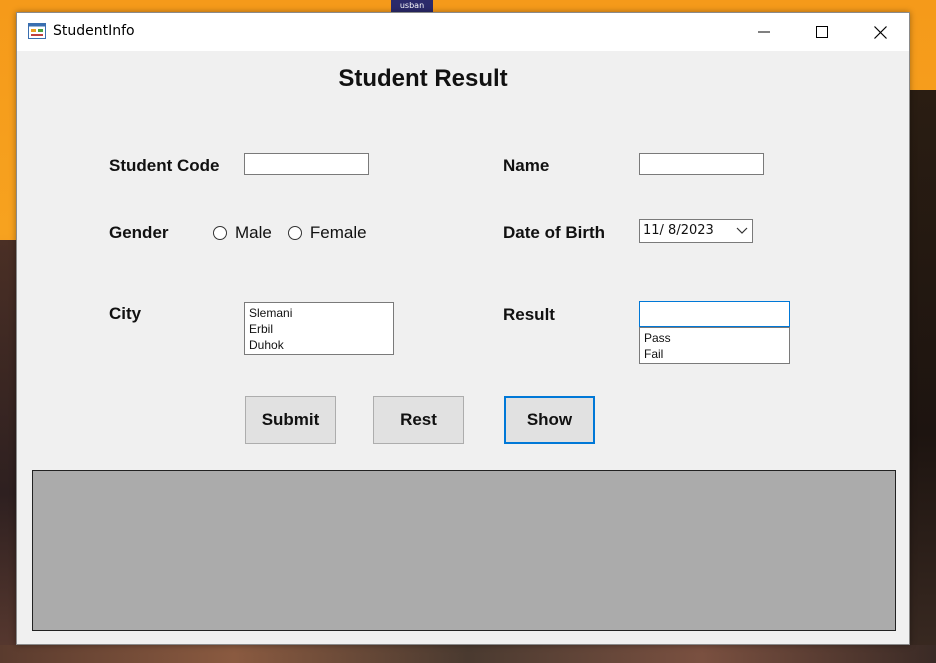  I want to click on gender-male-radio, so click(220, 233).